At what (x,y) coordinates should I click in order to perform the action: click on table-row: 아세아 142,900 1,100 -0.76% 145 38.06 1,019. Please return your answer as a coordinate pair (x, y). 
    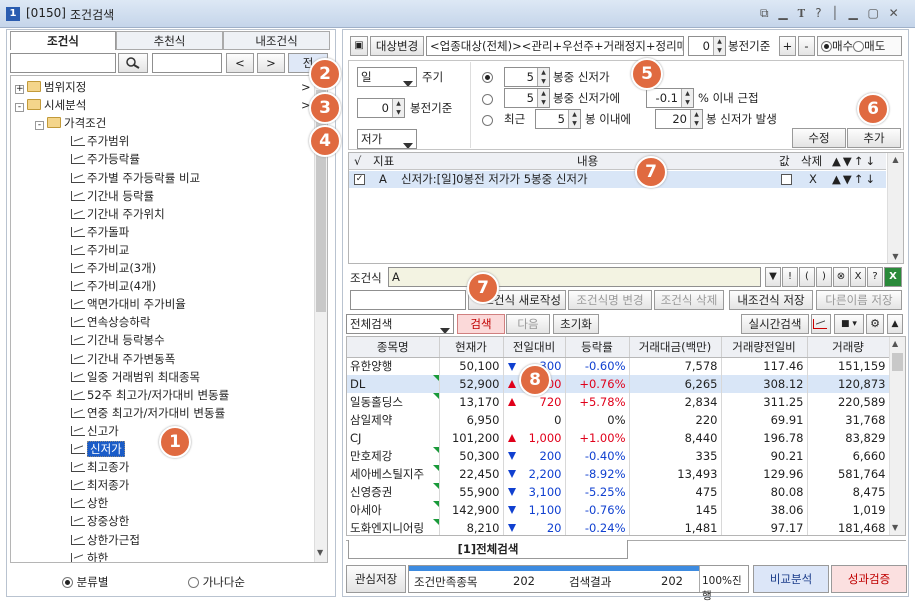
    Looking at the image, I should click on (618, 510).